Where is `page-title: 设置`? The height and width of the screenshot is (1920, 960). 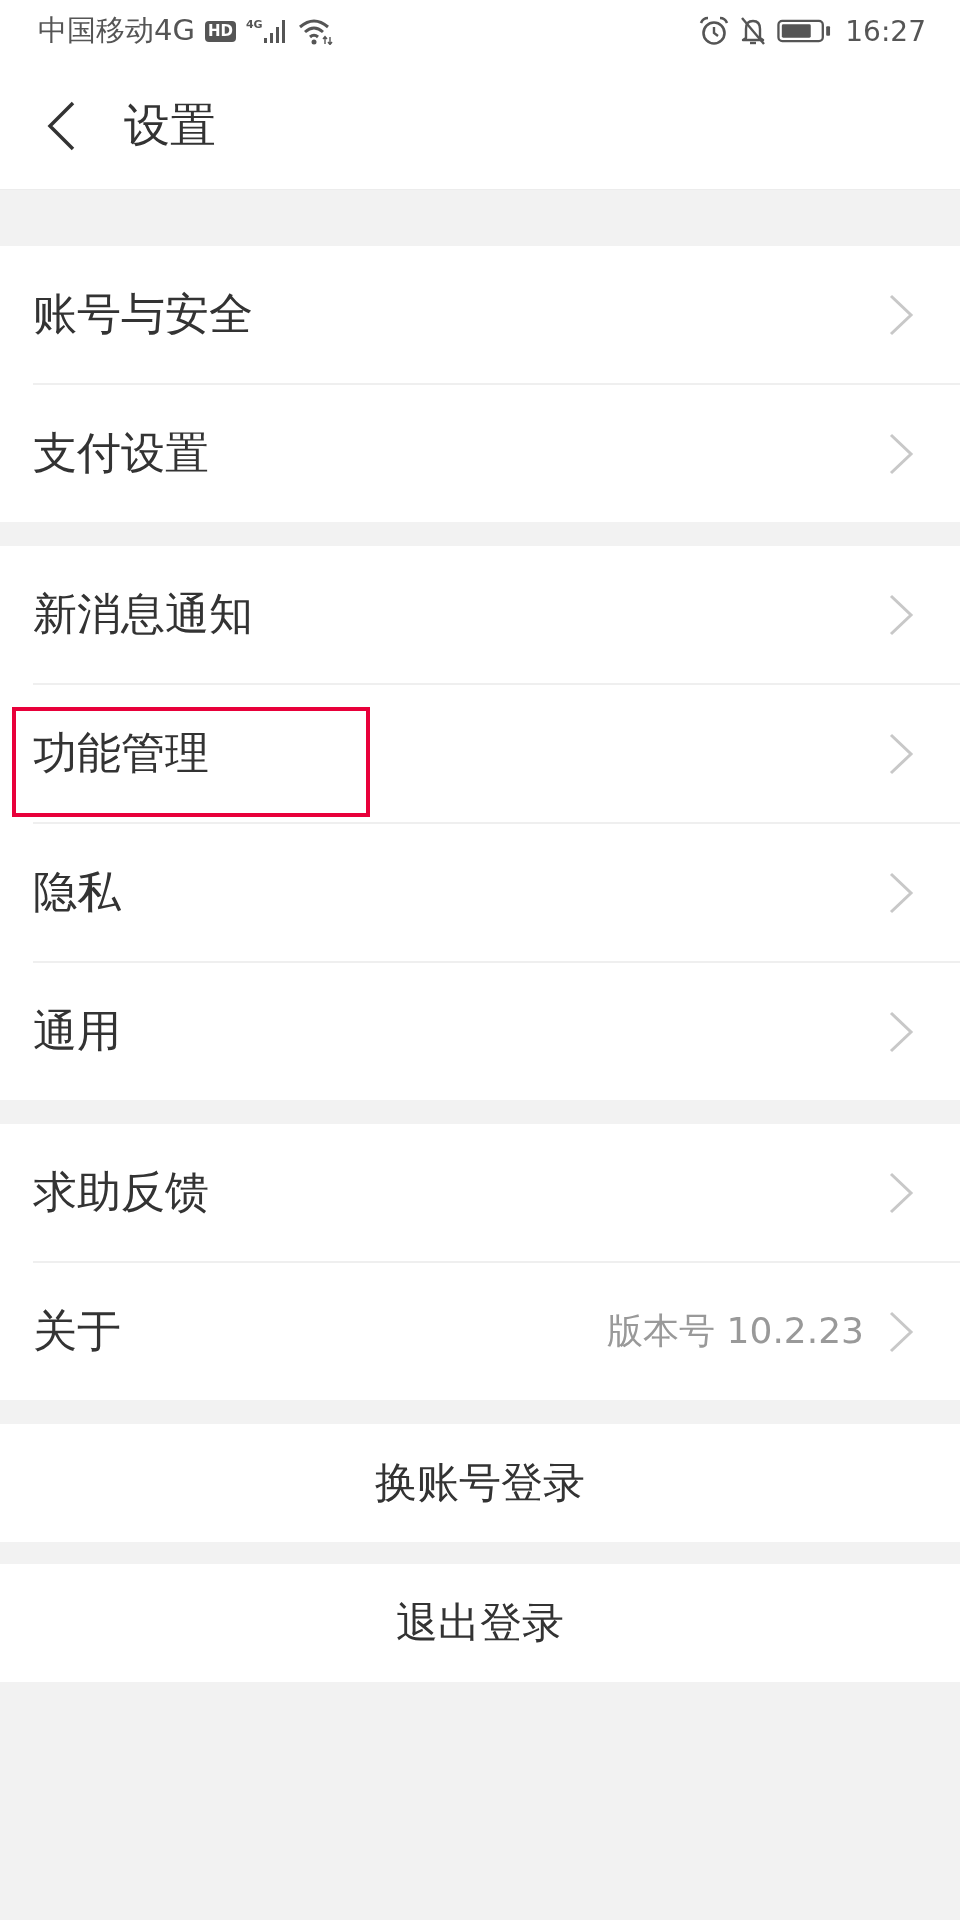
page-title: 设置 is located at coordinates (170, 125).